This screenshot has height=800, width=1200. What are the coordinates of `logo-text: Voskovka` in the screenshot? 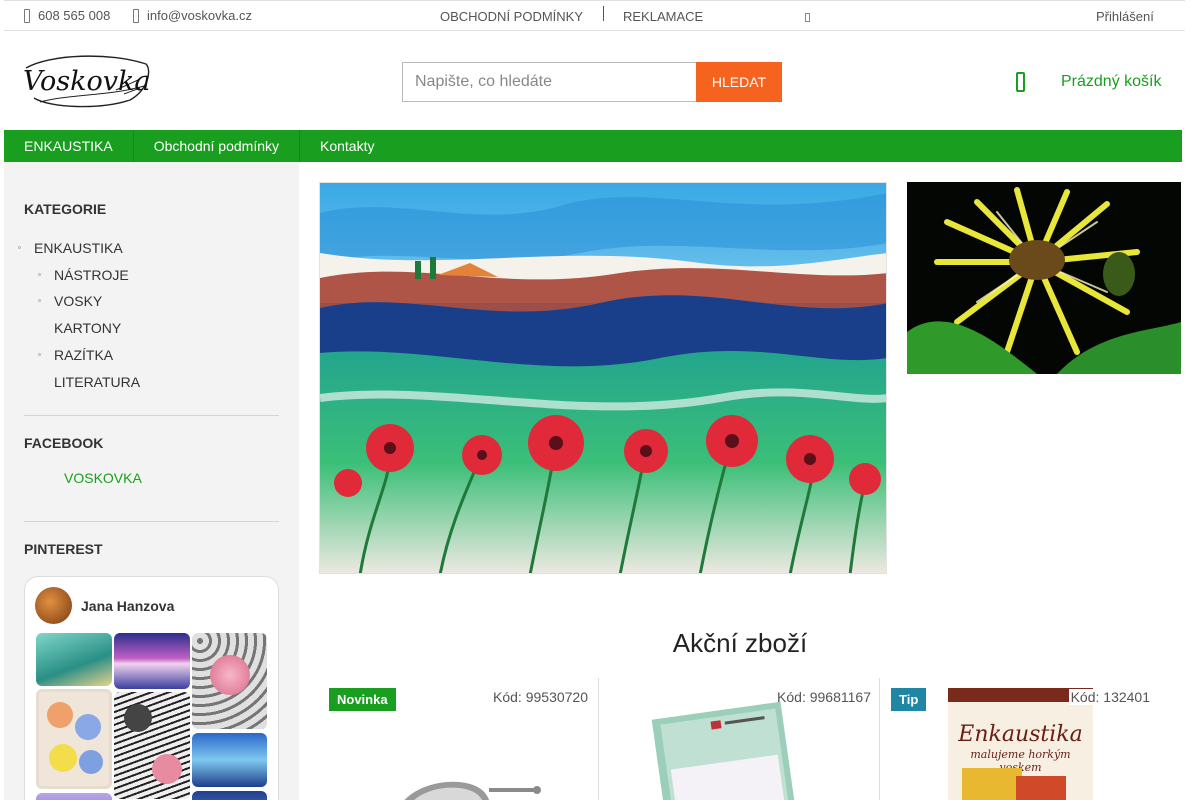 It's located at (86, 81).